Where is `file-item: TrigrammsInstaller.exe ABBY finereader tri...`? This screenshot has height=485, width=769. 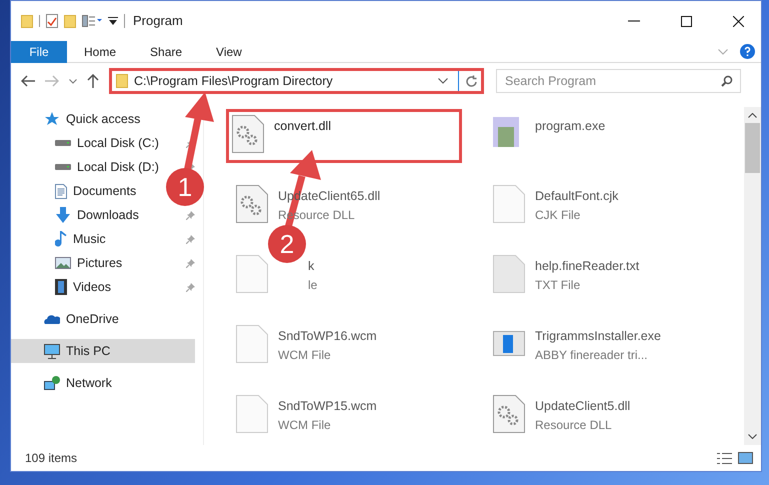 file-item: TrigrammsInstaller.exe ABBY finereader tri... is located at coordinates (605, 346).